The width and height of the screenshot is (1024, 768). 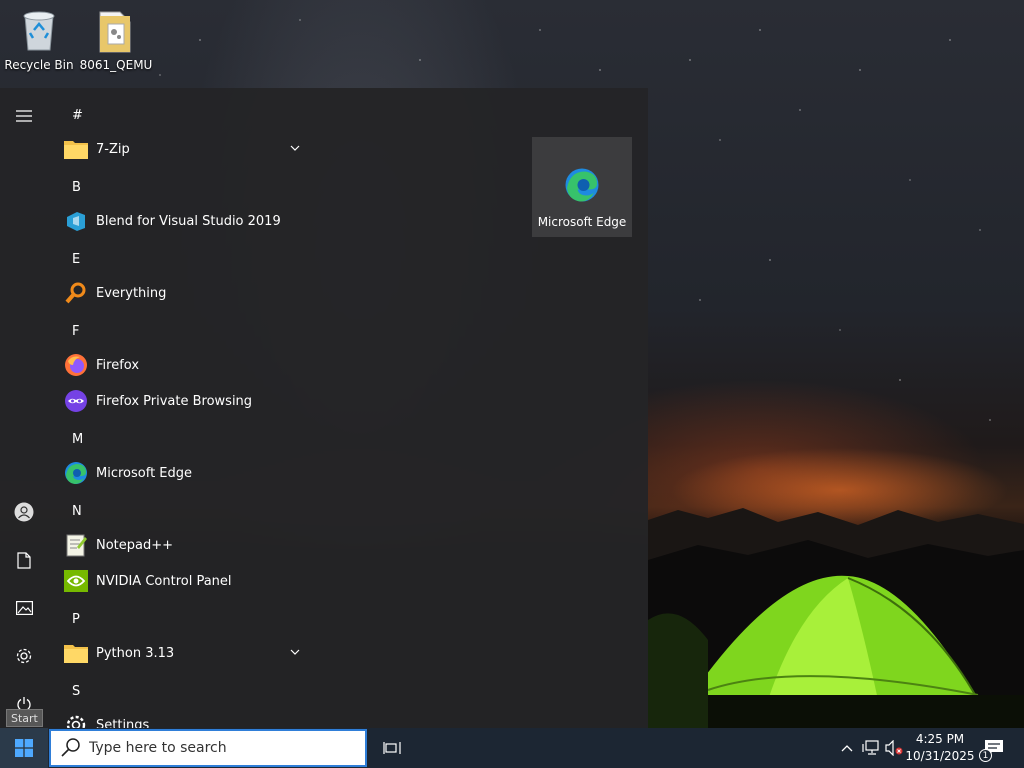 I want to click on app-label: Blend for Visual Studio 2019, so click(x=188, y=221).